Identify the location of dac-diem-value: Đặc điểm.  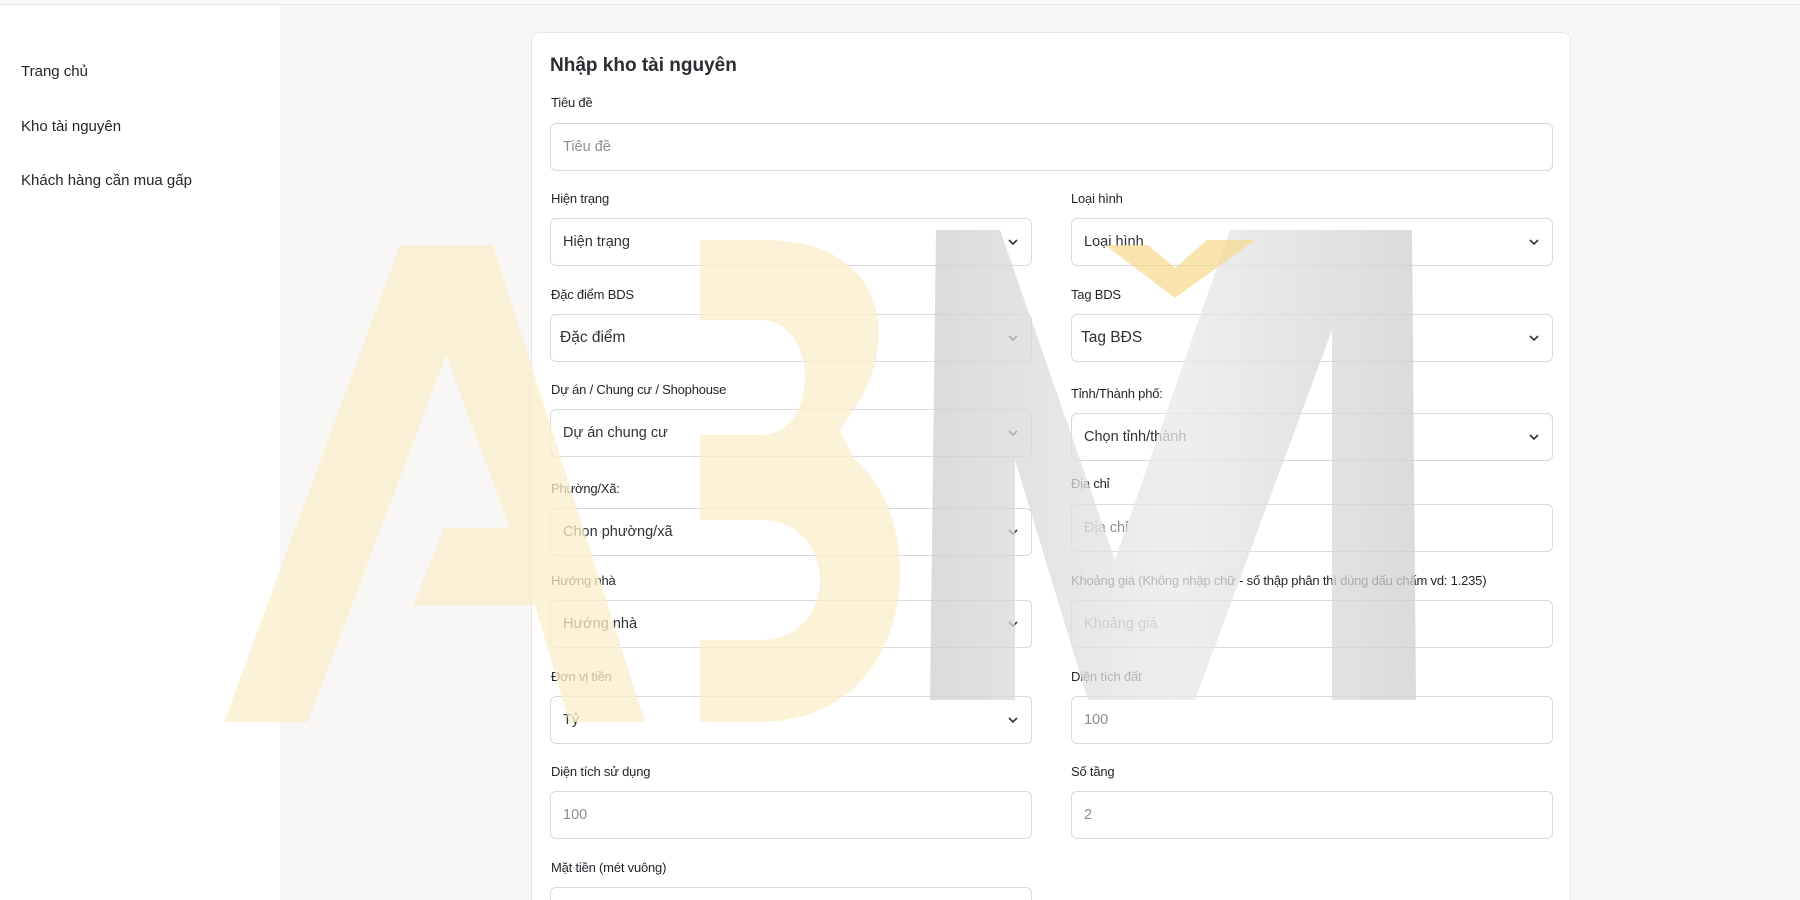
(593, 337).